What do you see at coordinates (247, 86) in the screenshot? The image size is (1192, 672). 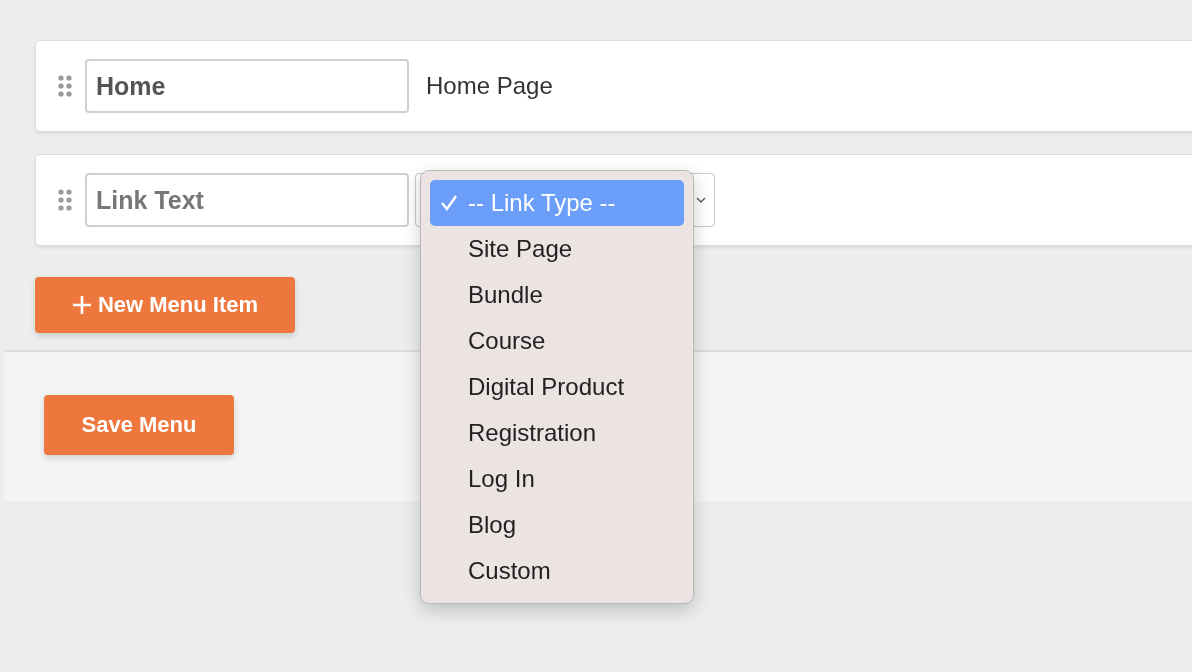 I see `link-text-field: Home` at bounding box center [247, 86].